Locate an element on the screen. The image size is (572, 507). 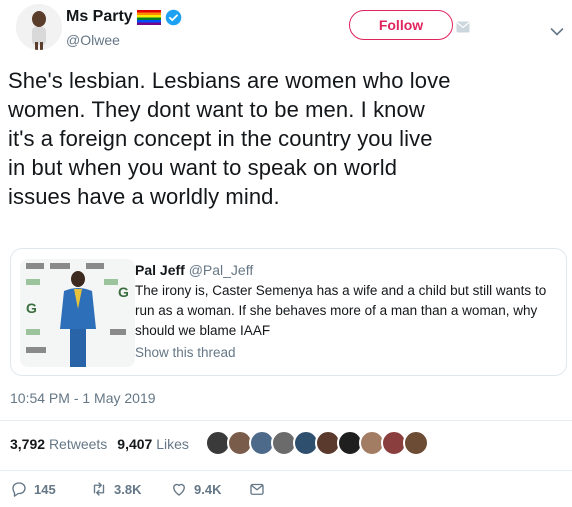
retweet-button: 3.8K is located at coordinates (115, 489).